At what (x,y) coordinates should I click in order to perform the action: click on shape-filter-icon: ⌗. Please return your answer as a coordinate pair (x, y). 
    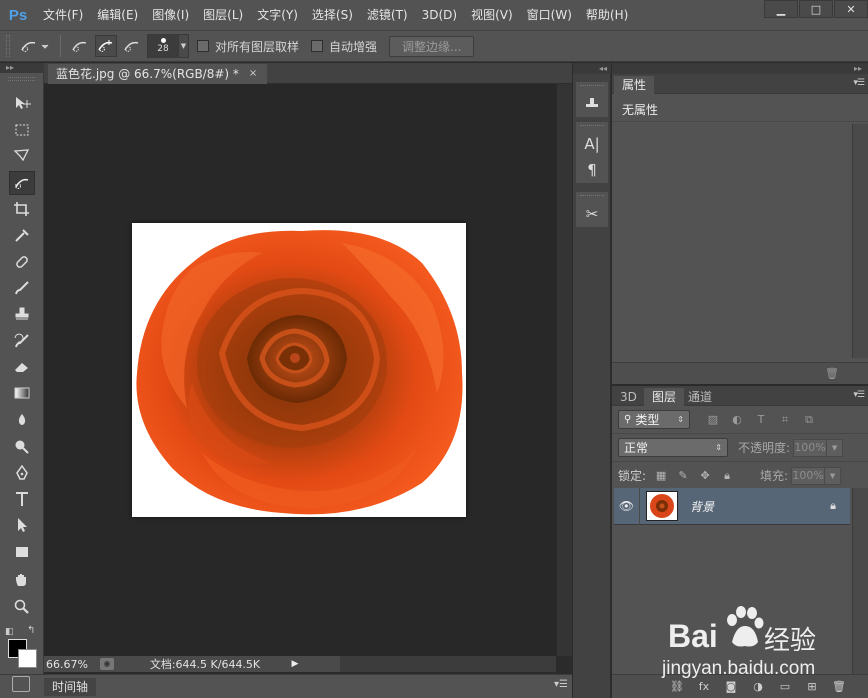
    Looking at the image, I should click on (785, 420).